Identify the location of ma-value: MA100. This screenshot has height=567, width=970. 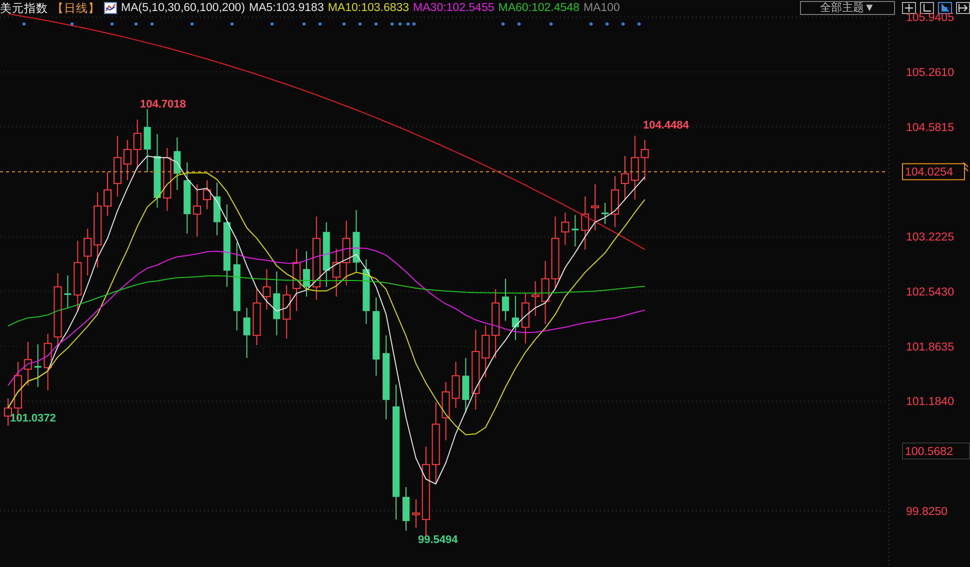
(601, 8).